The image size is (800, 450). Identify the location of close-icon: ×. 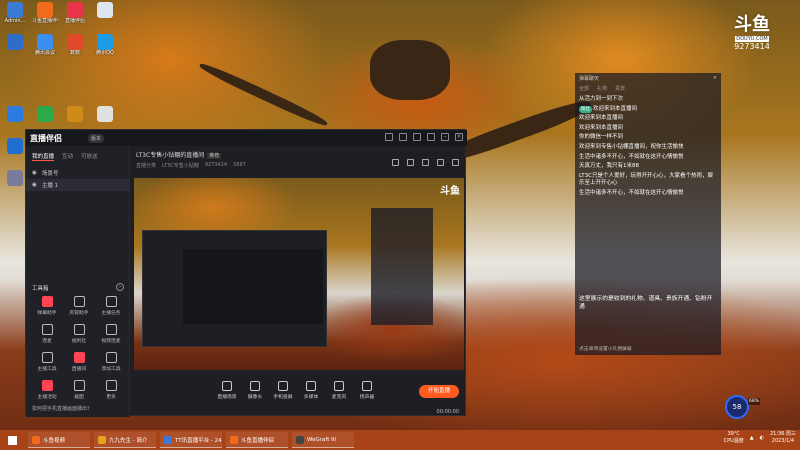
(459, 137).